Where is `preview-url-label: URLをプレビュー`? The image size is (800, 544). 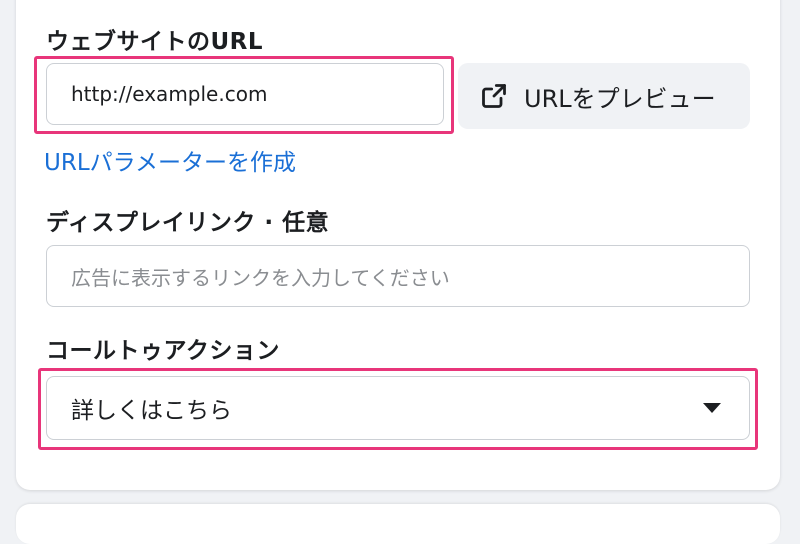
preview-url-label: URLをプレビュー is located at coordinates (620, 98).